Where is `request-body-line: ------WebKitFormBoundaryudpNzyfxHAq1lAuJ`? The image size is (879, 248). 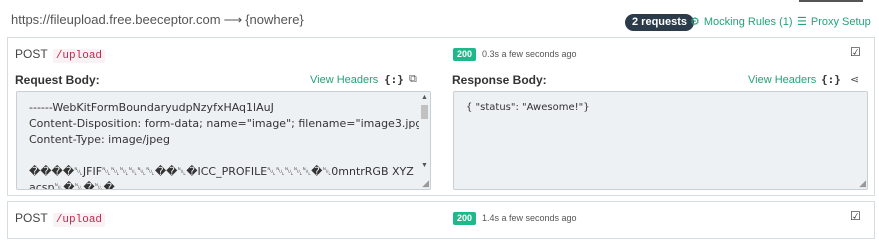
request-body-line: ------WebKitFormBoundaryudpNzyfxHAq1lAuJ is located at coordinates (151, 107).